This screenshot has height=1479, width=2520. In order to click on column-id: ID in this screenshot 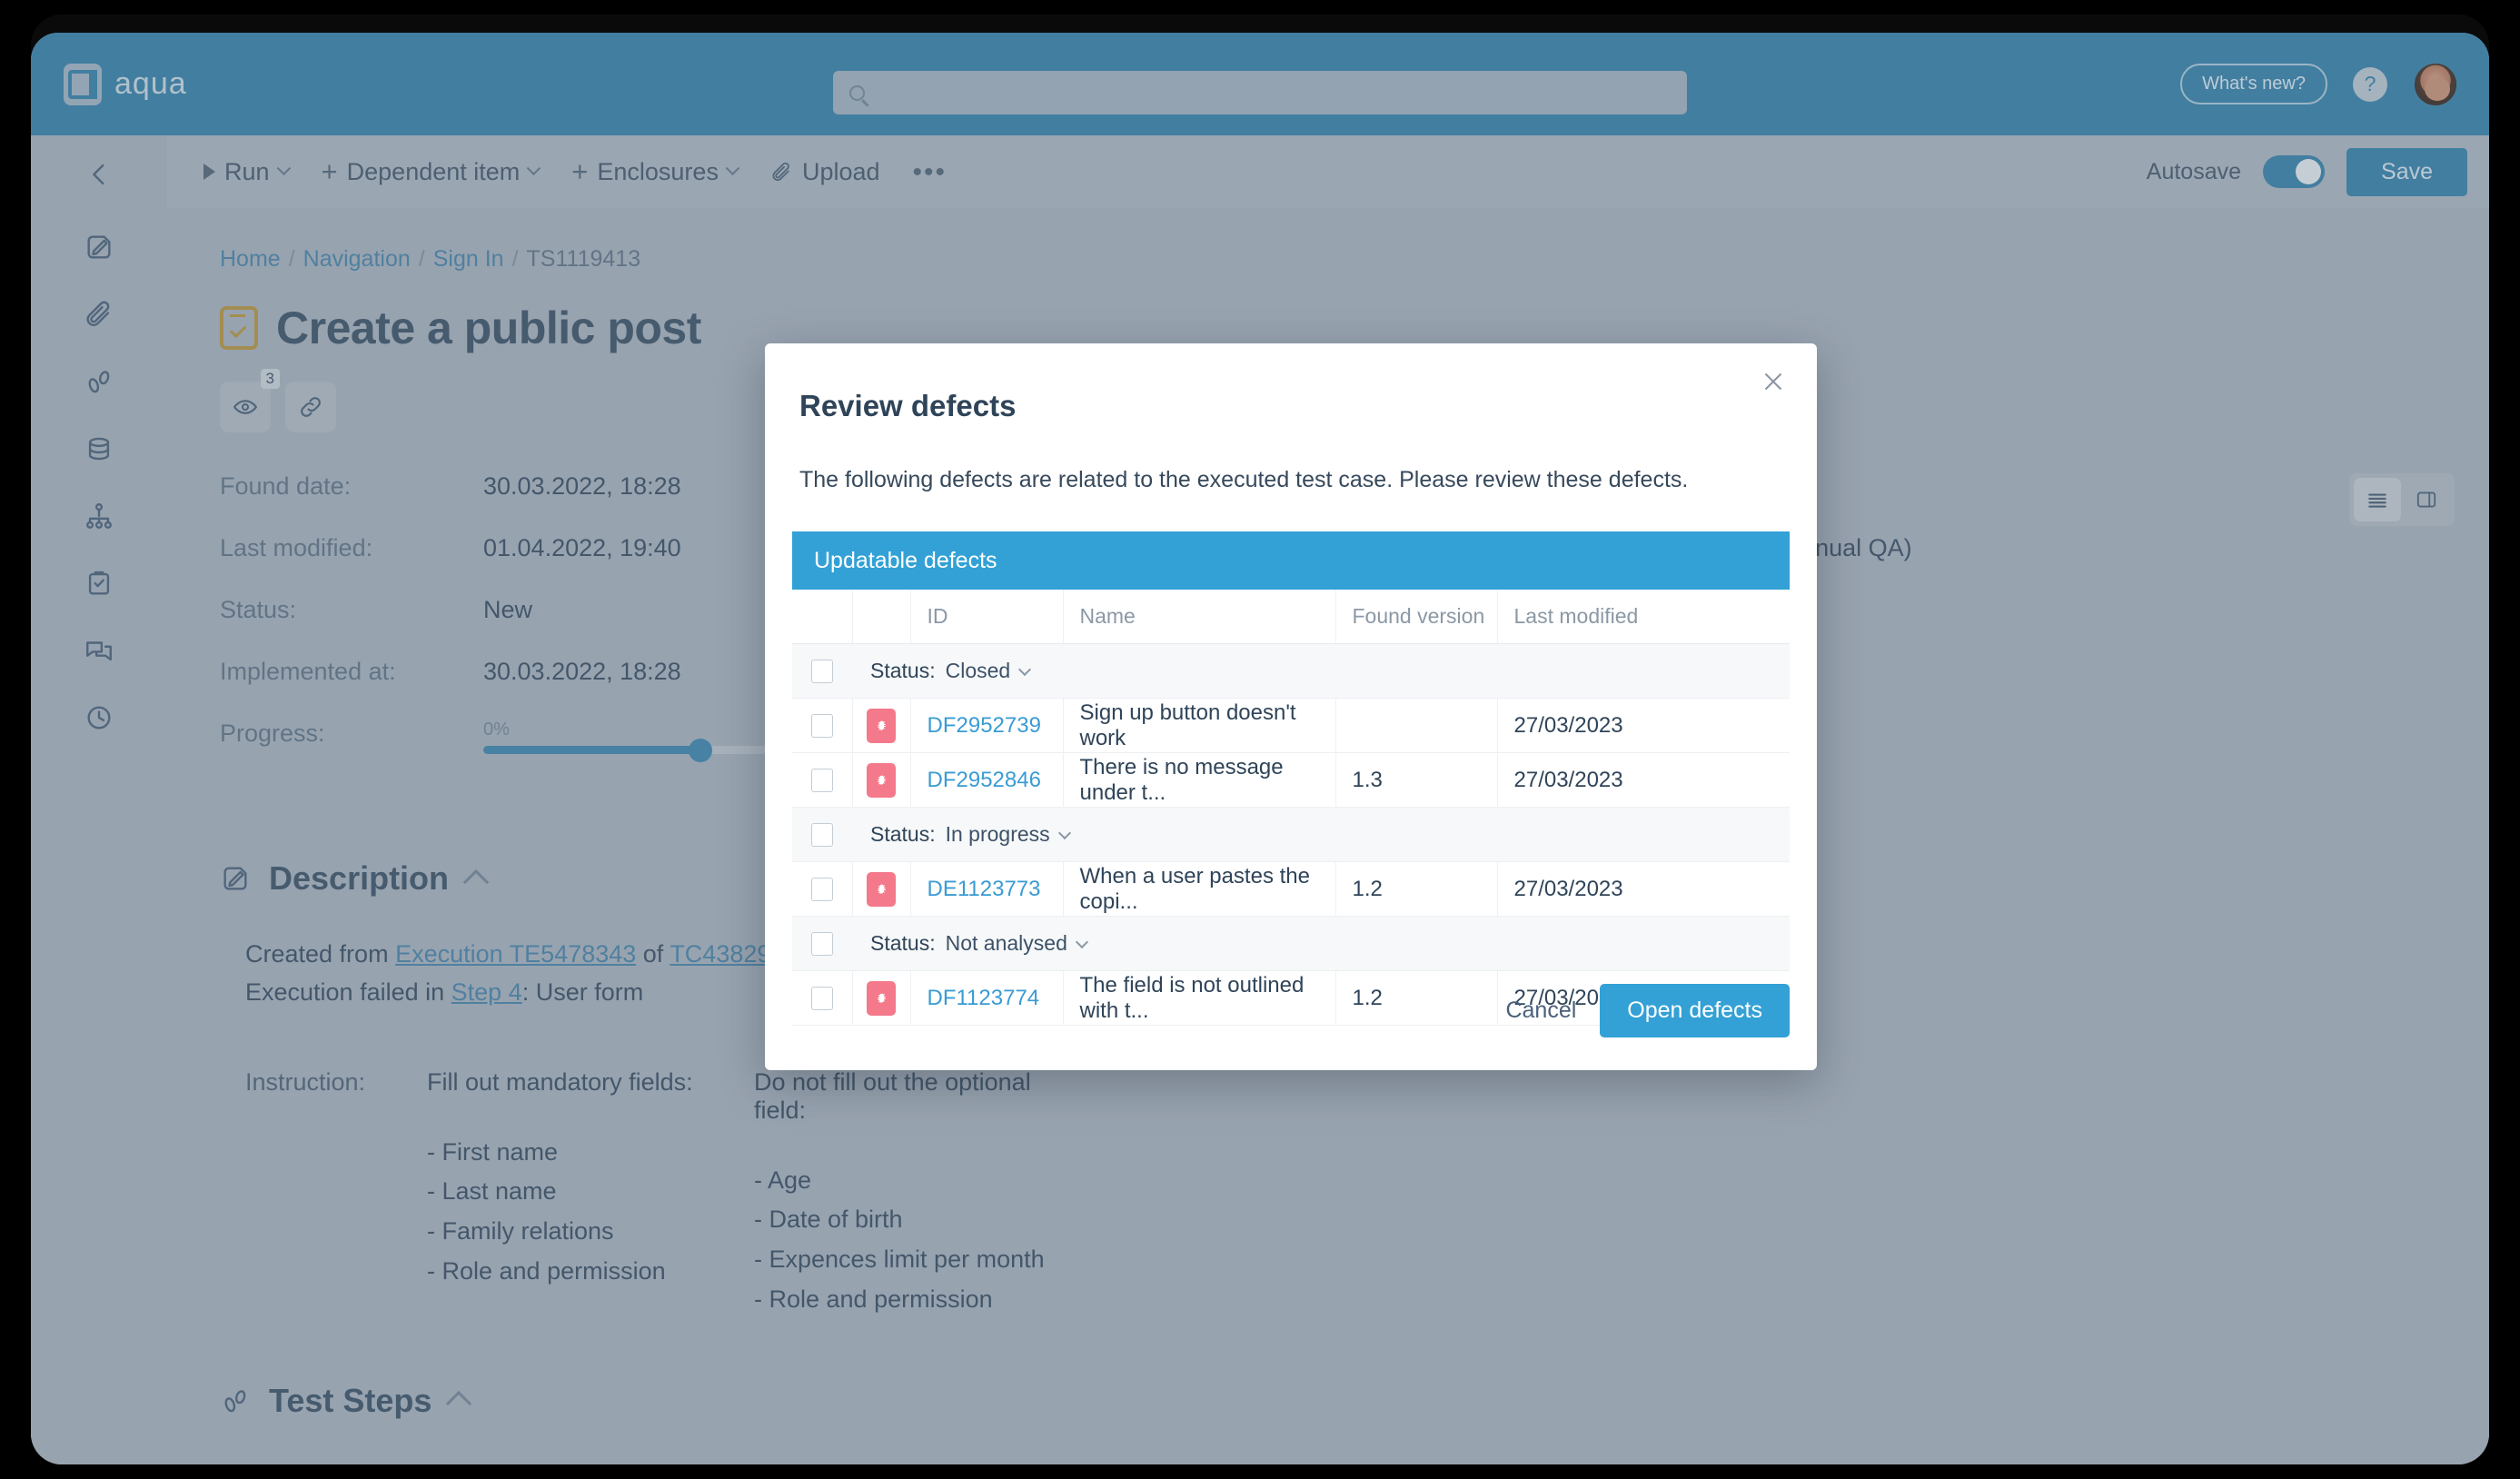, I will do `click(986, 617)`.